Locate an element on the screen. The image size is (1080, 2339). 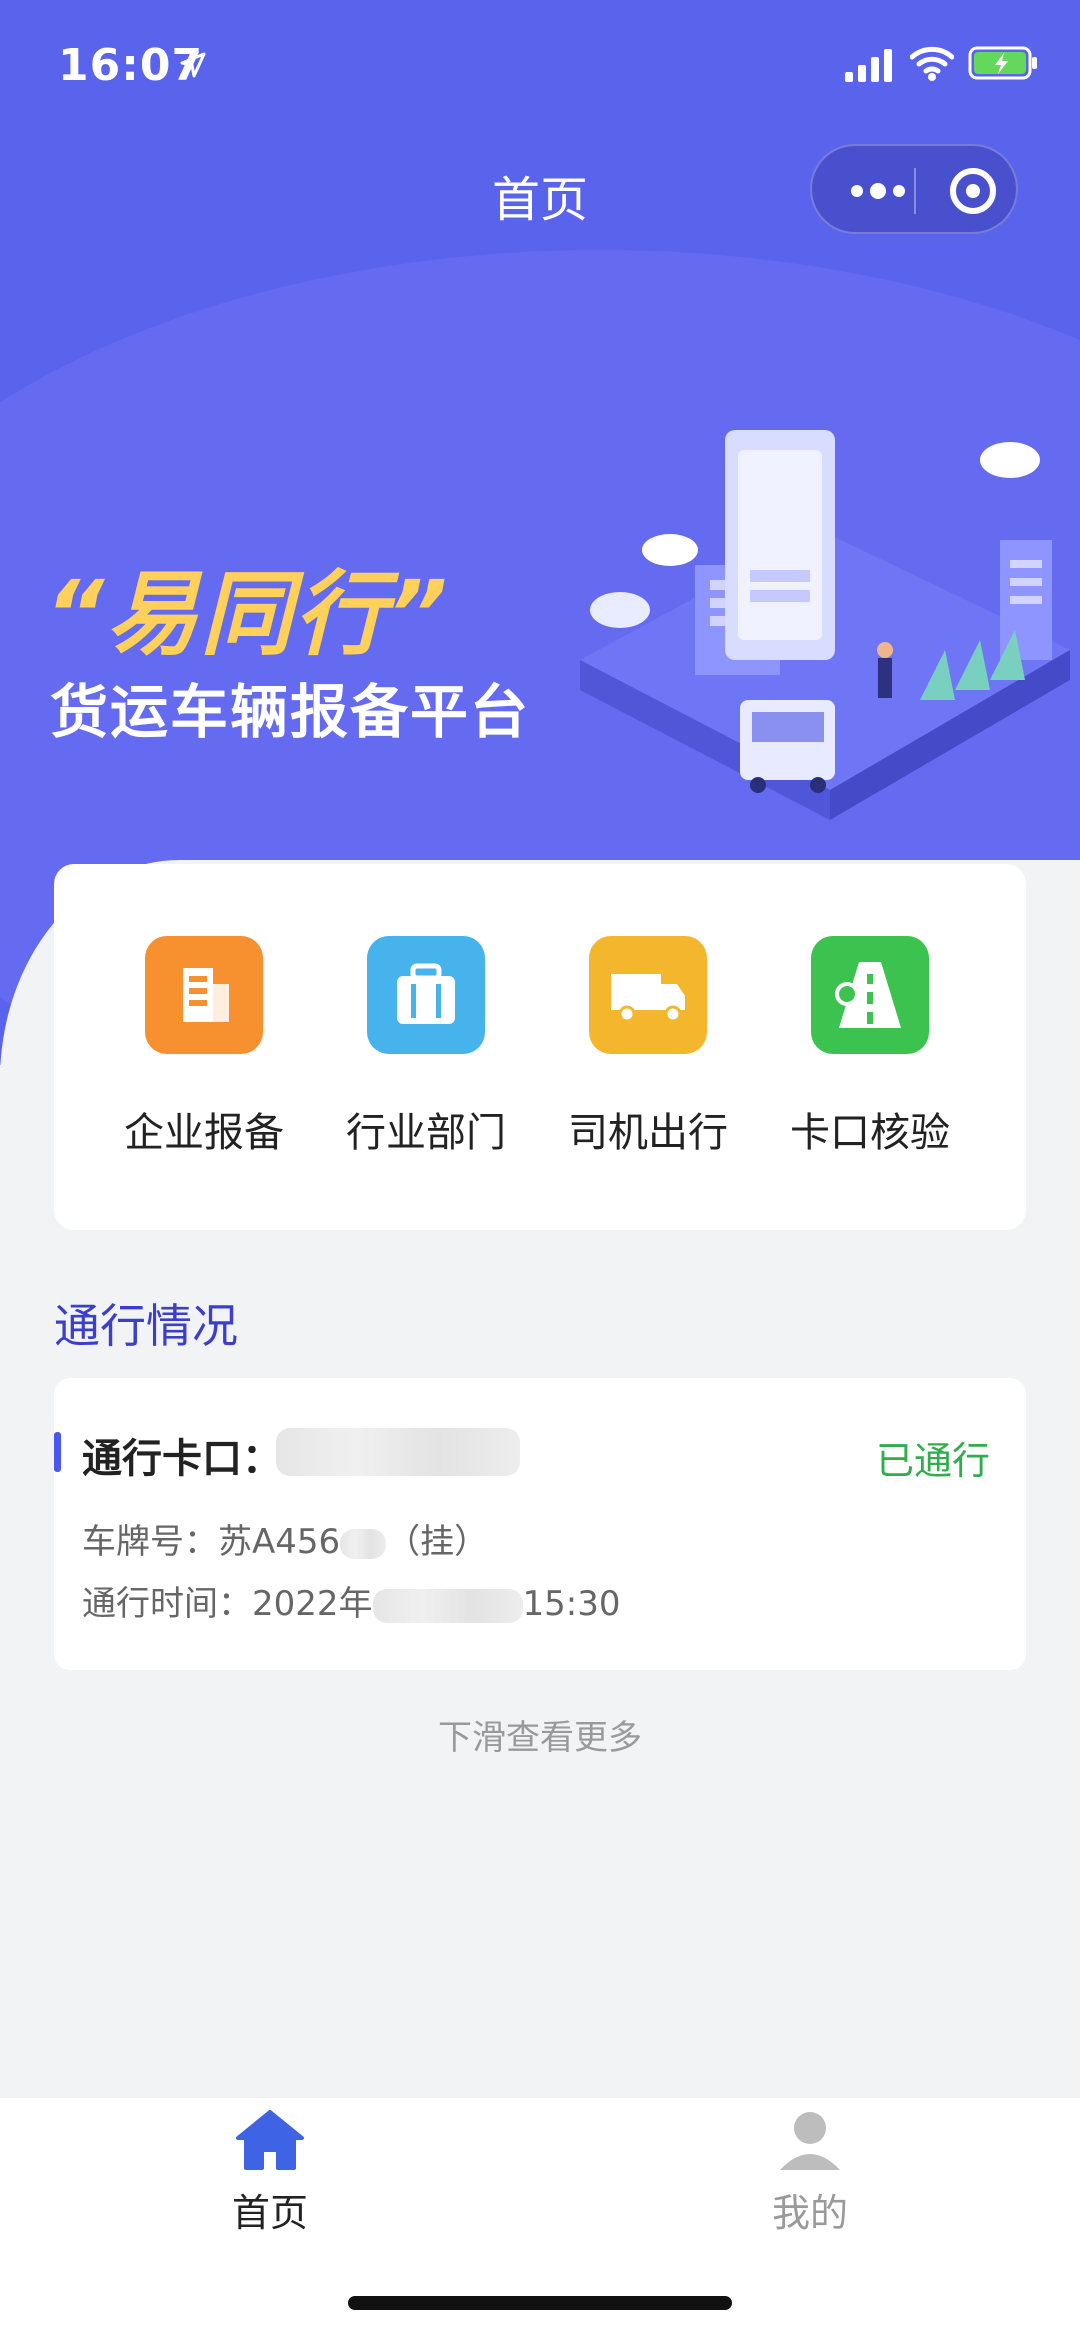
time-value-end: 15:30 is located at coordinates (571, 1604).